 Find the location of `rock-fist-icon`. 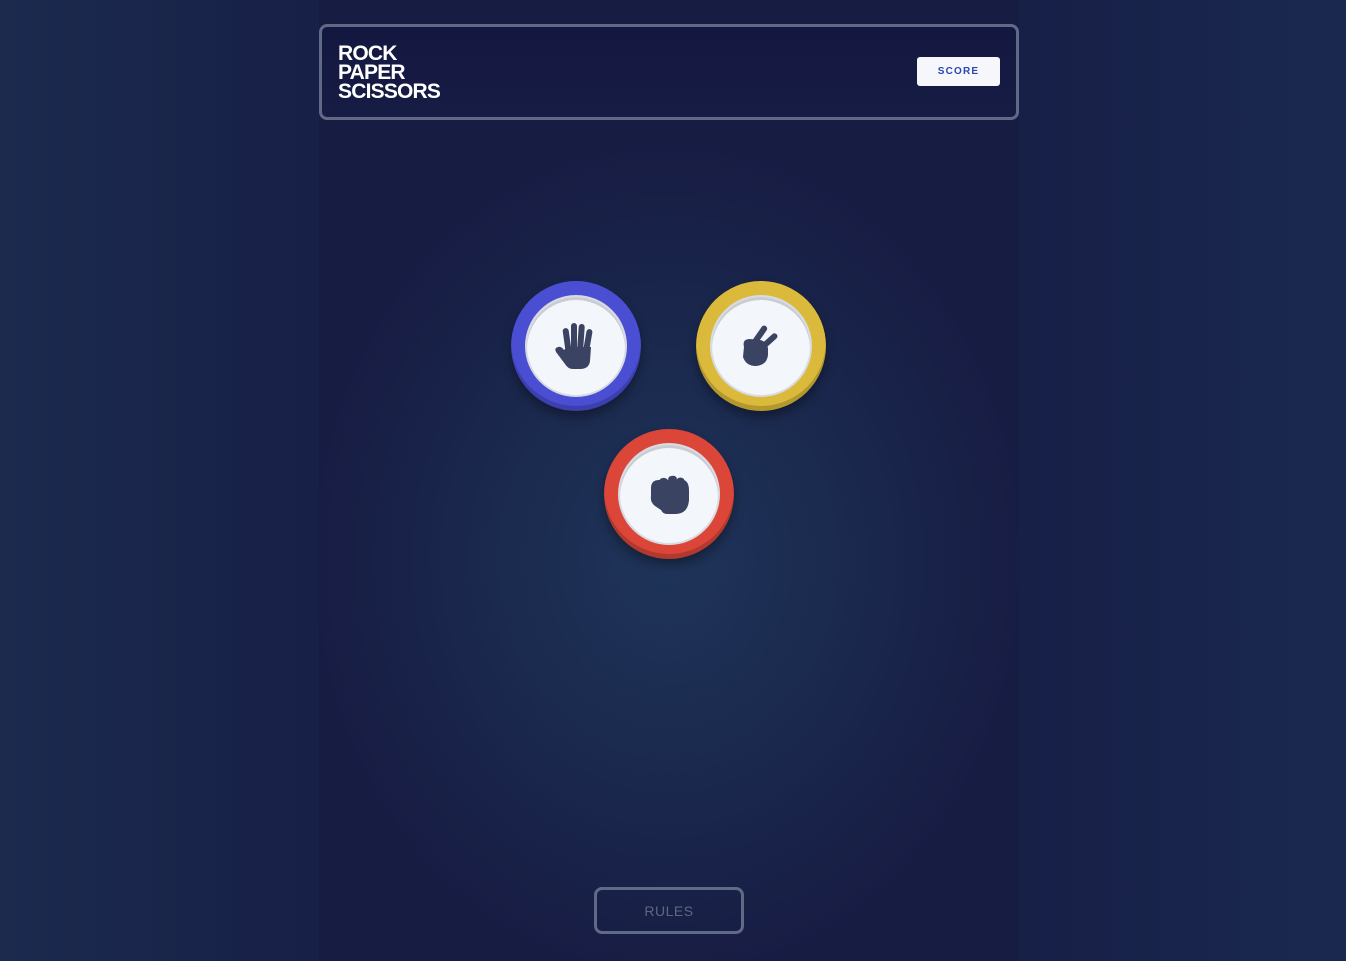

rock-fist-icon is located at coordinates (669, 494).